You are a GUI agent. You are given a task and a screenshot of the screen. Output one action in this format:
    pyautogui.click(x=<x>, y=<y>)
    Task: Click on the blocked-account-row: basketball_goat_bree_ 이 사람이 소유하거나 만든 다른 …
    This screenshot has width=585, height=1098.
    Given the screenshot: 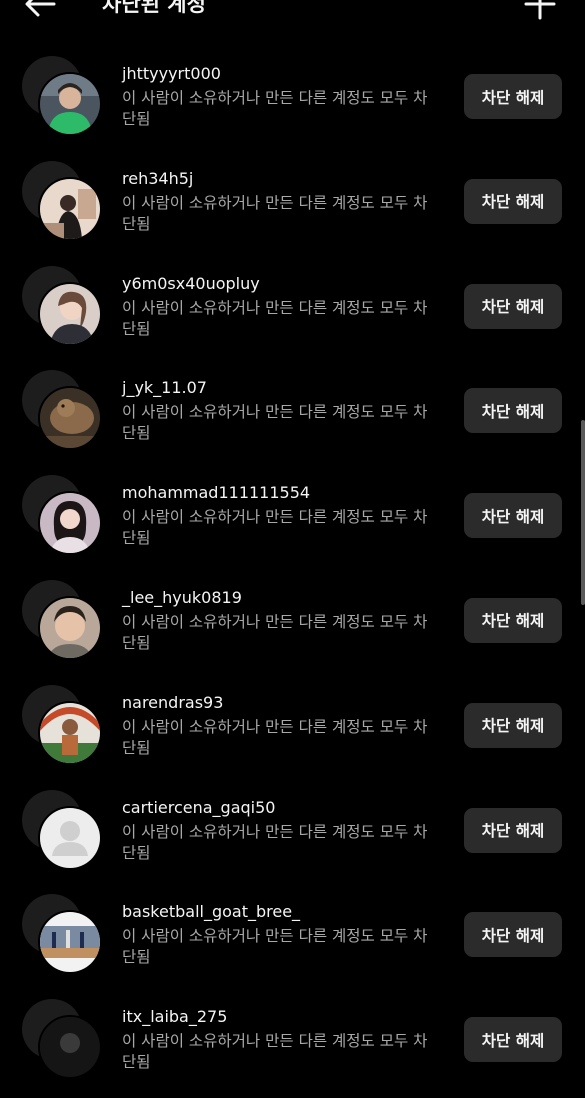 What is the action you would take?
    pyautogui.click(x=292, y=940)
    